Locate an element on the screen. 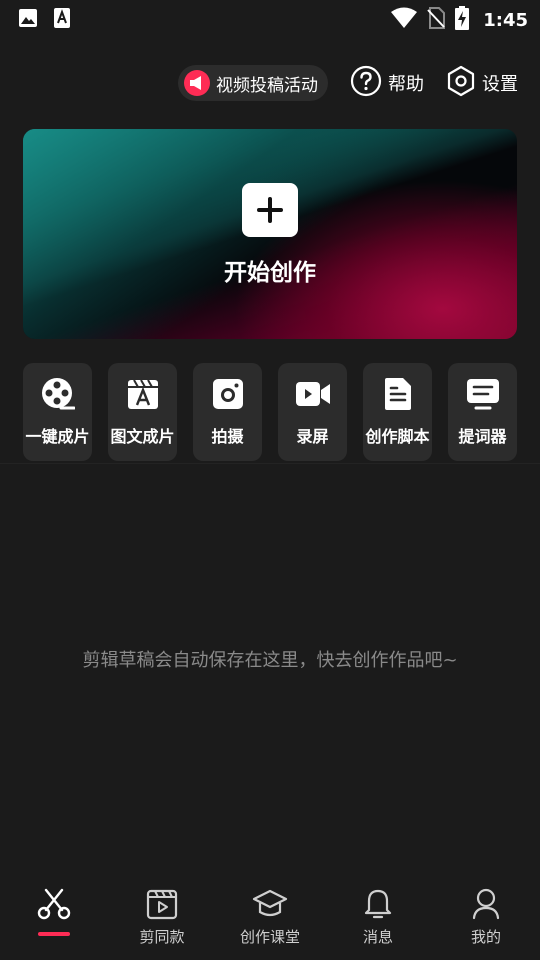 This screenshot has width=540, height=960. status-bar: 1:45 is located at coordinates (270, 18).